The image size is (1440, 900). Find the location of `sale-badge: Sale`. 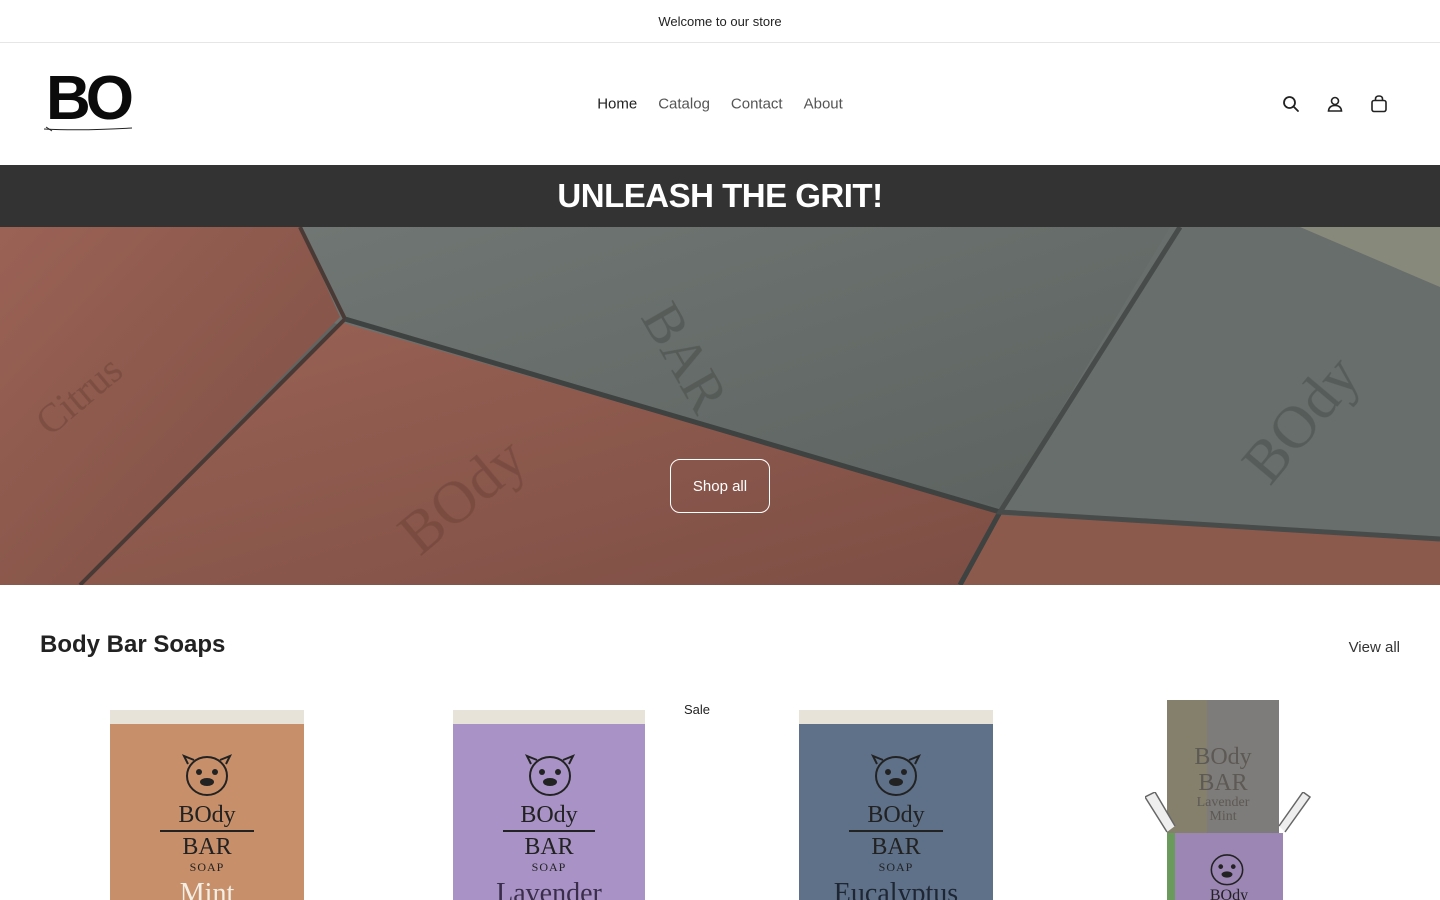

sale-badge: Sale is located at coordinates (696, 709).